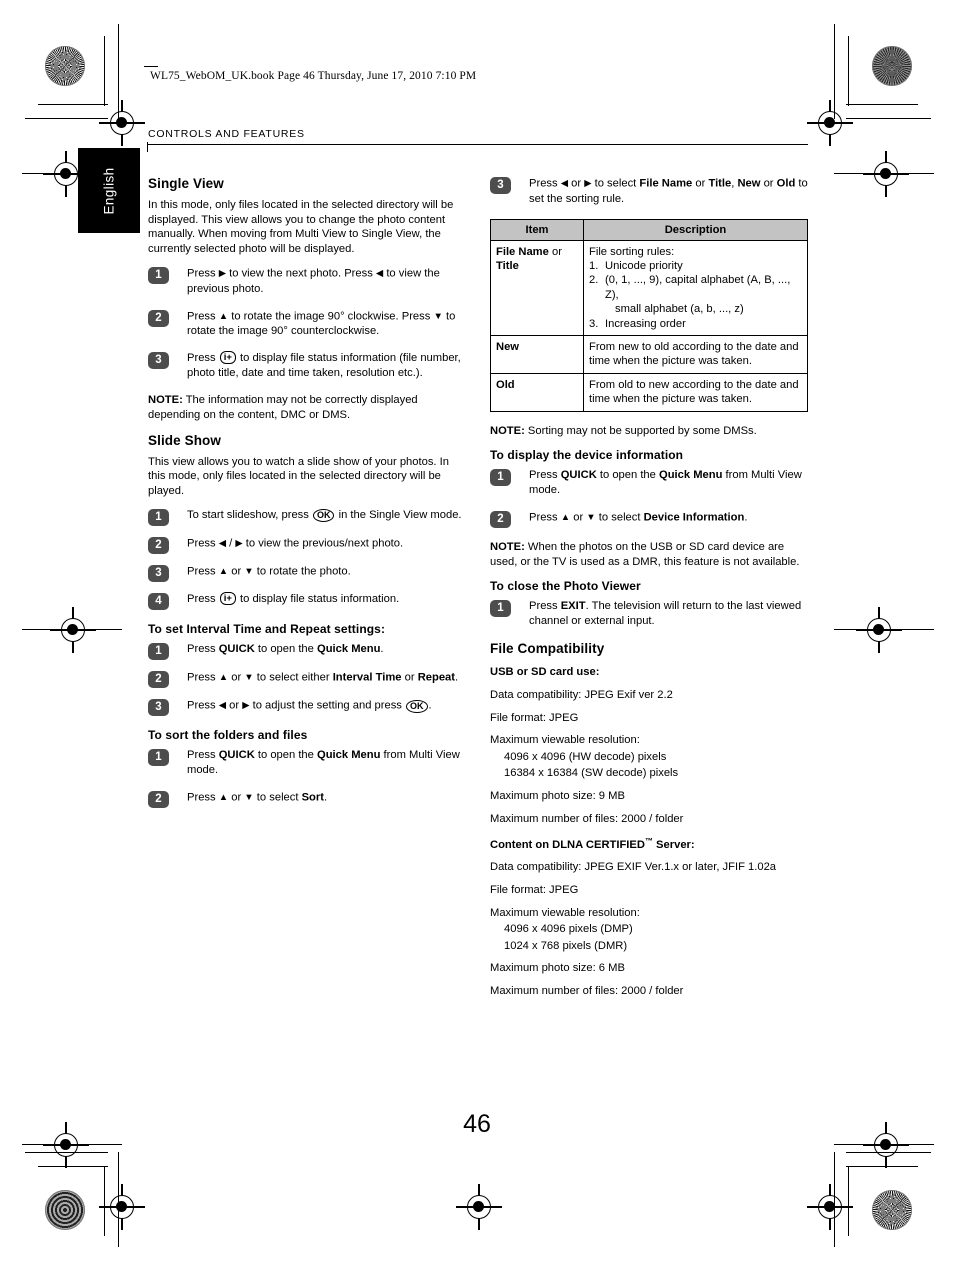  I want to click on key-label-exit: EXIT, so click(573, 606).